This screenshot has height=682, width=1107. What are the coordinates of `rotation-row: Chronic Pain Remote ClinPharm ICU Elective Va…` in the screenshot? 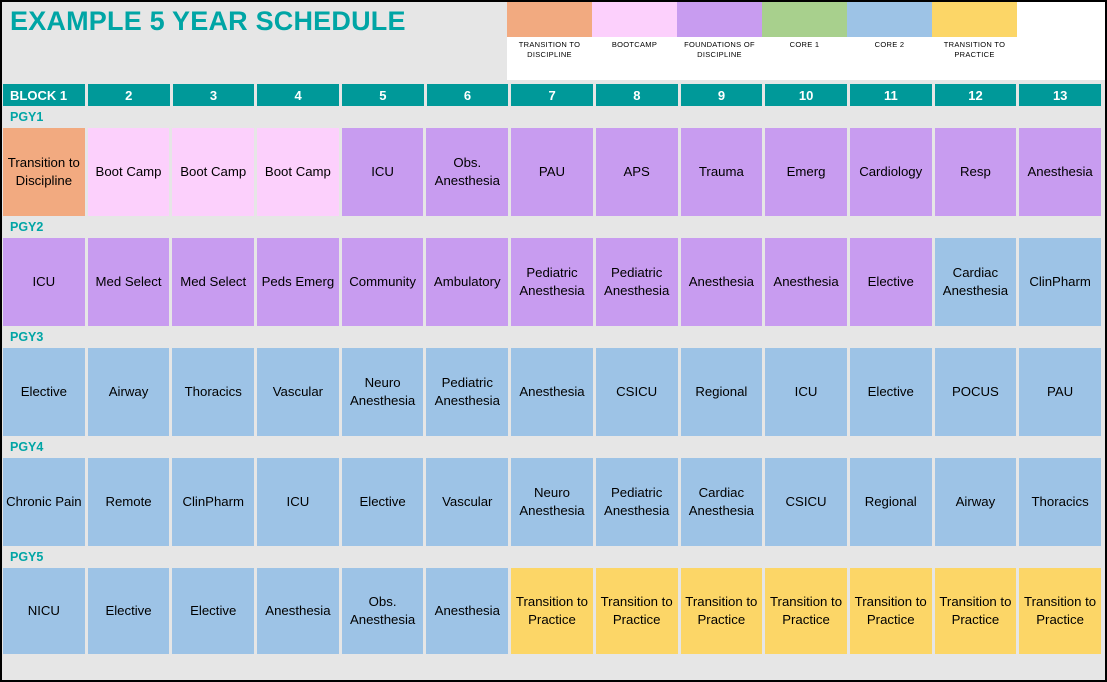 It's located at (553, 502).